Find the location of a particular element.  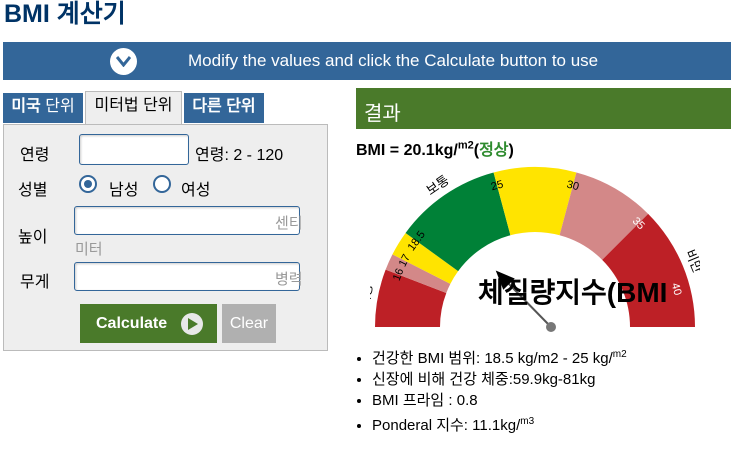

gauge-category-label: 비만 is located at coordinates (691, 261).